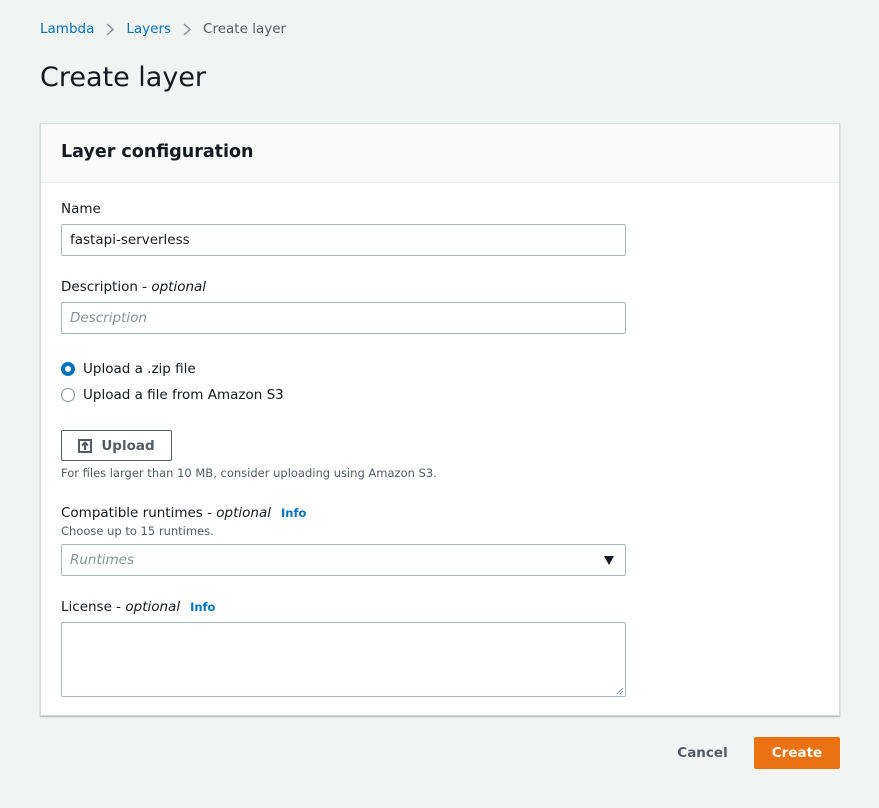 The image size is (879, 808). I want to click on description-label: Description - optional, so click(133, 287).